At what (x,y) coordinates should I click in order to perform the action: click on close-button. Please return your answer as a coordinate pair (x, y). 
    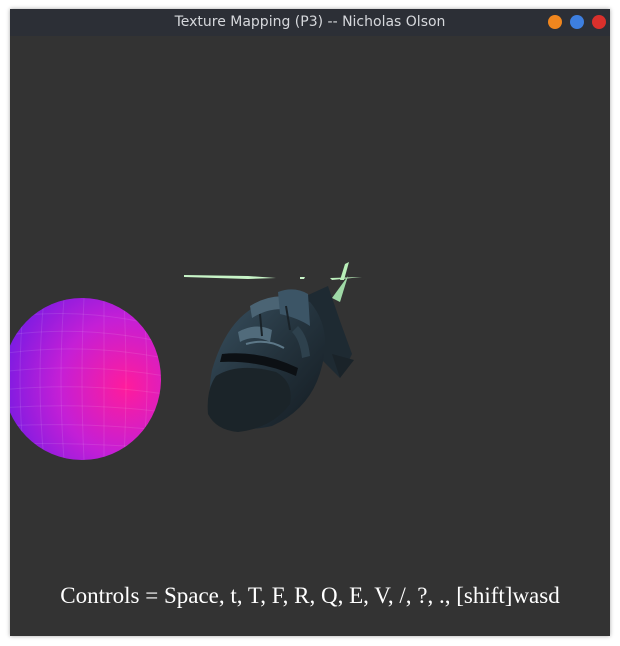
    Looking at the image, I should click on (599, 22).